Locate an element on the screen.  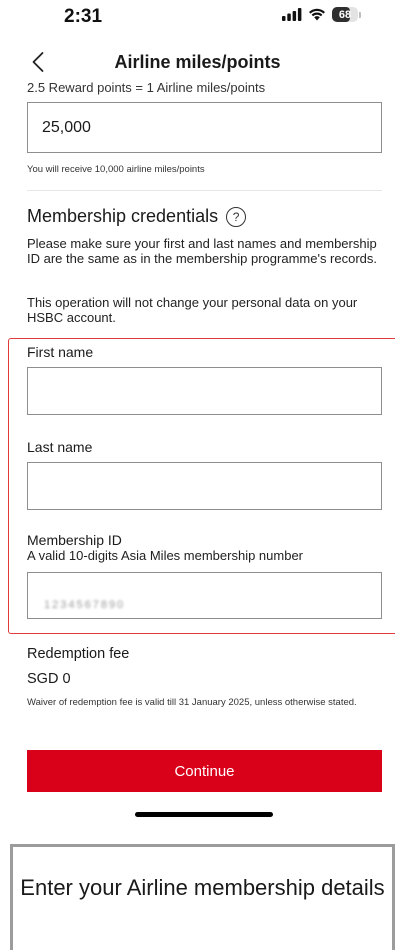
status-icons: 68 is located at coordinates (321, 14).